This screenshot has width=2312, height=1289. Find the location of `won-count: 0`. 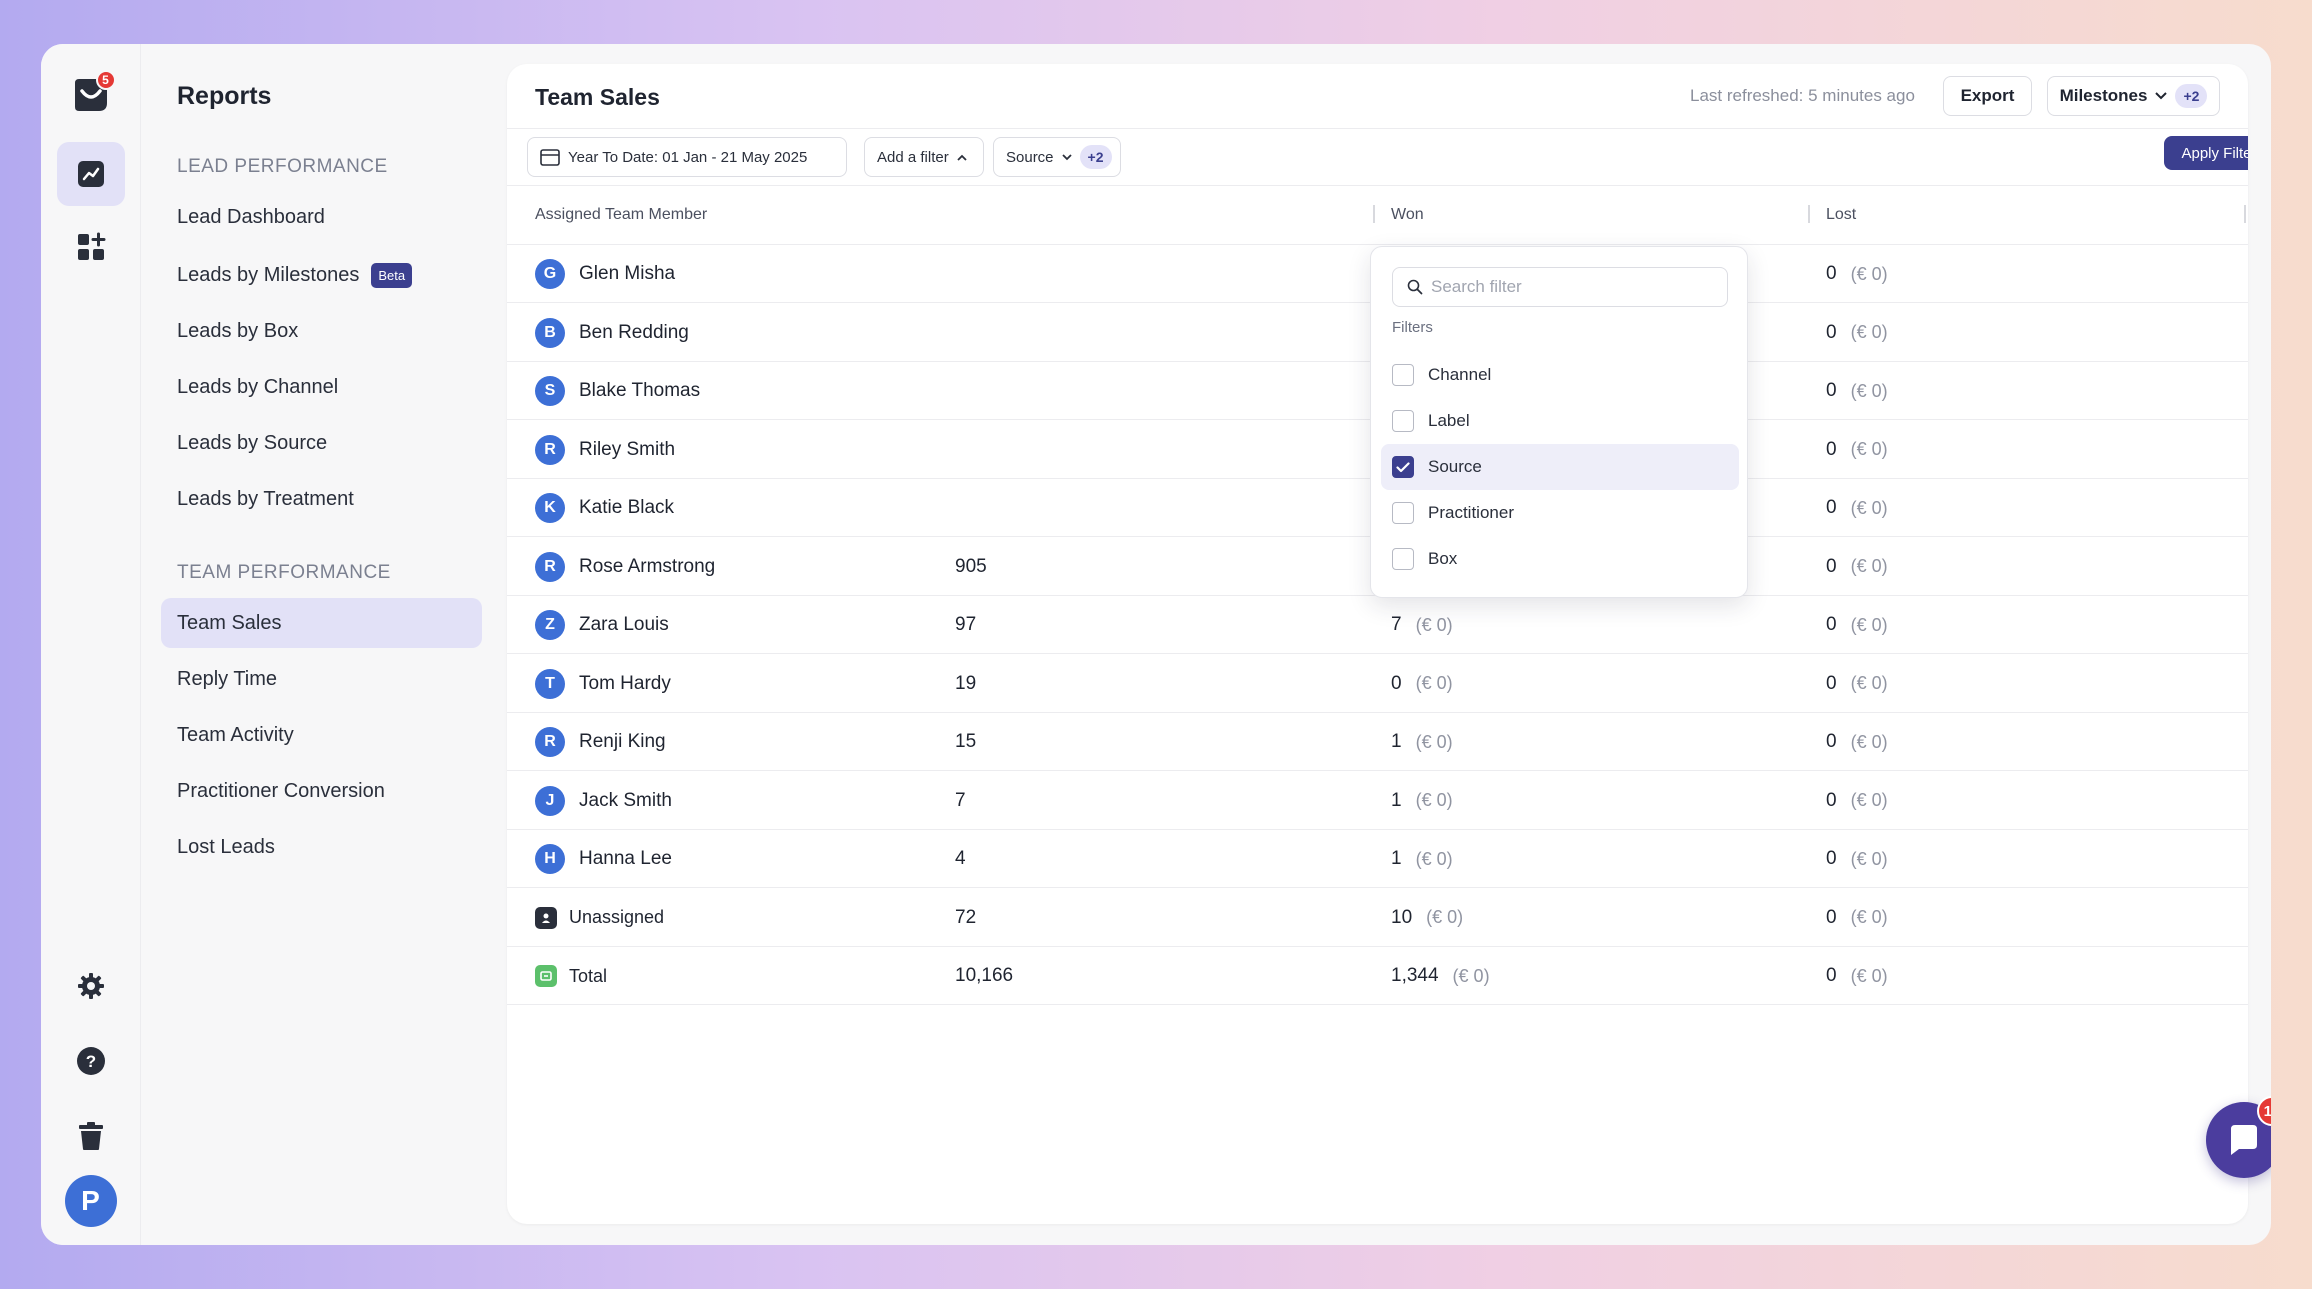

won-count: 0 is located at coordinates (1396, 683).